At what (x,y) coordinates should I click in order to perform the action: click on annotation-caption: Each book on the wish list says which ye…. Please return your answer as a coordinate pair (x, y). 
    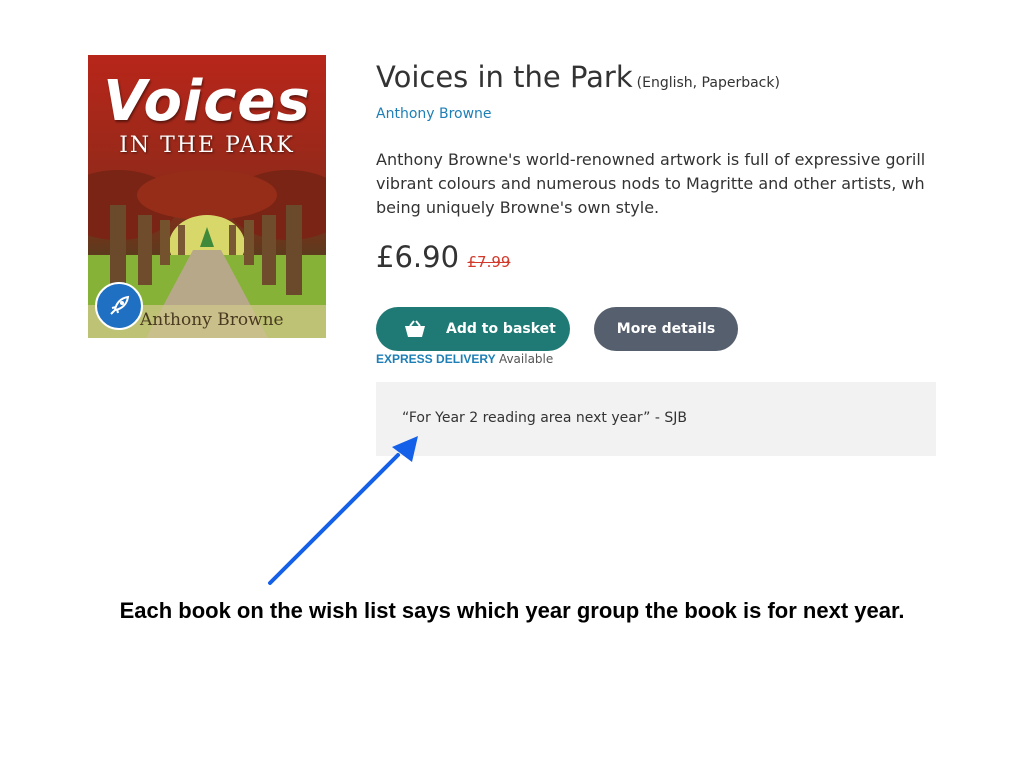
    Looking at the image, I should click on (512, 610).